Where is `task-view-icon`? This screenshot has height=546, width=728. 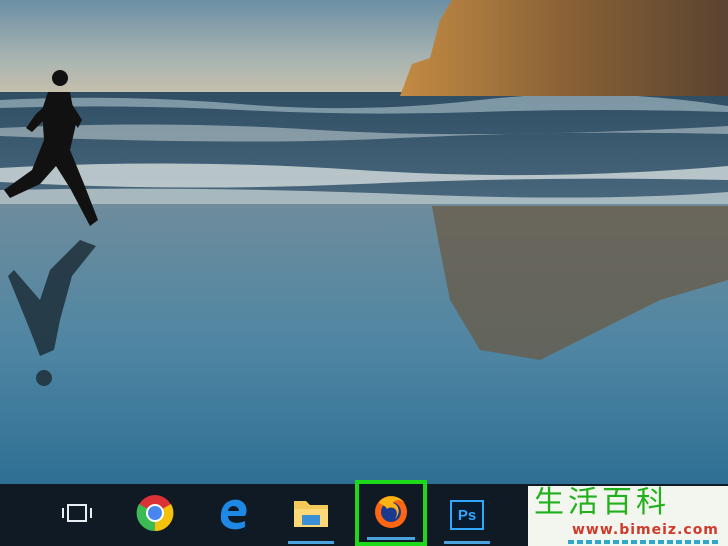 task-view-icon is located at coordinates (77, 515).